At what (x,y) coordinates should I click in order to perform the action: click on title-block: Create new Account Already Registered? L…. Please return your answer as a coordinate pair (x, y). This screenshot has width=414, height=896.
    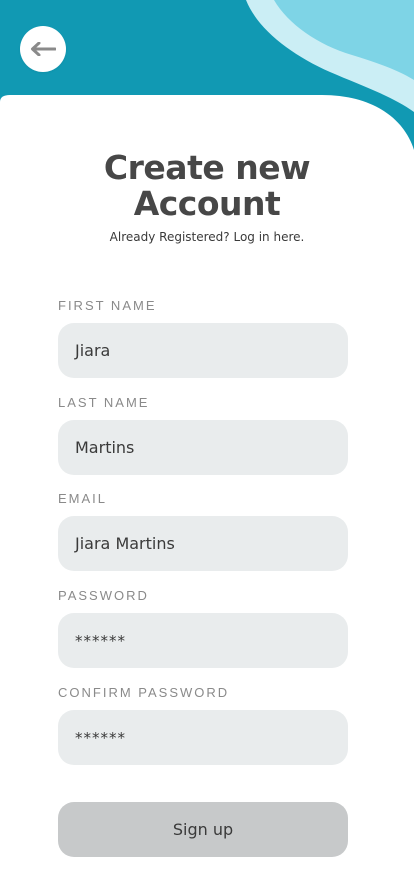
    Looking at the image, I should click on (207, 197).